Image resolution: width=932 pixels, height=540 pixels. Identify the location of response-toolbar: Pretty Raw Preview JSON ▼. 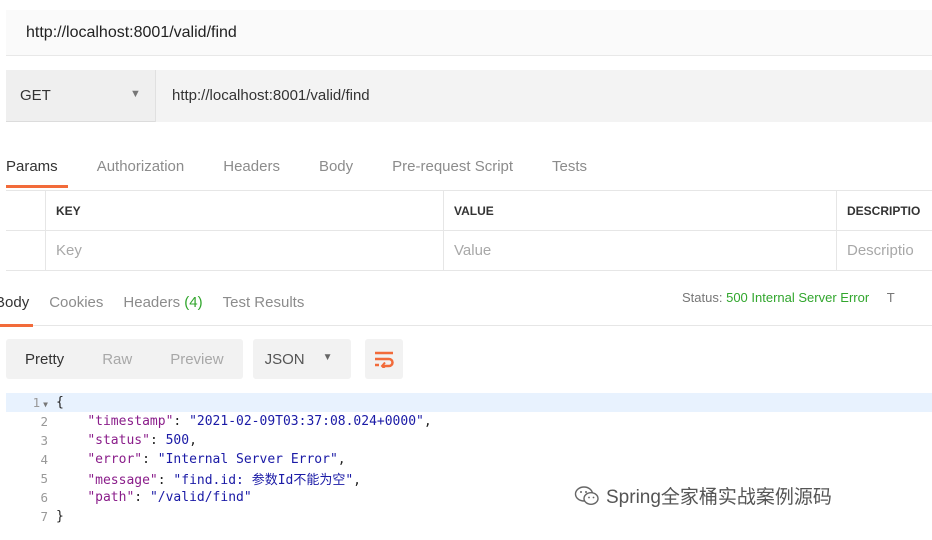
(204, 359).